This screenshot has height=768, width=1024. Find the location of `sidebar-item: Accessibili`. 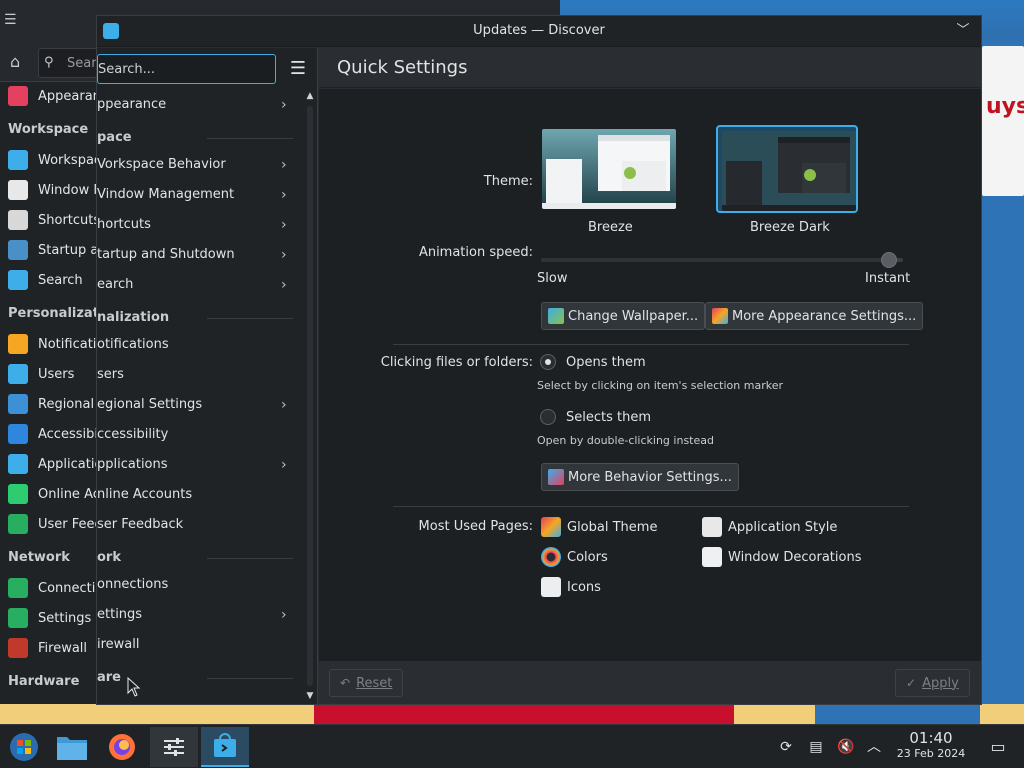

sidebar-item: Accessibili is located at coordinates (50, 434).